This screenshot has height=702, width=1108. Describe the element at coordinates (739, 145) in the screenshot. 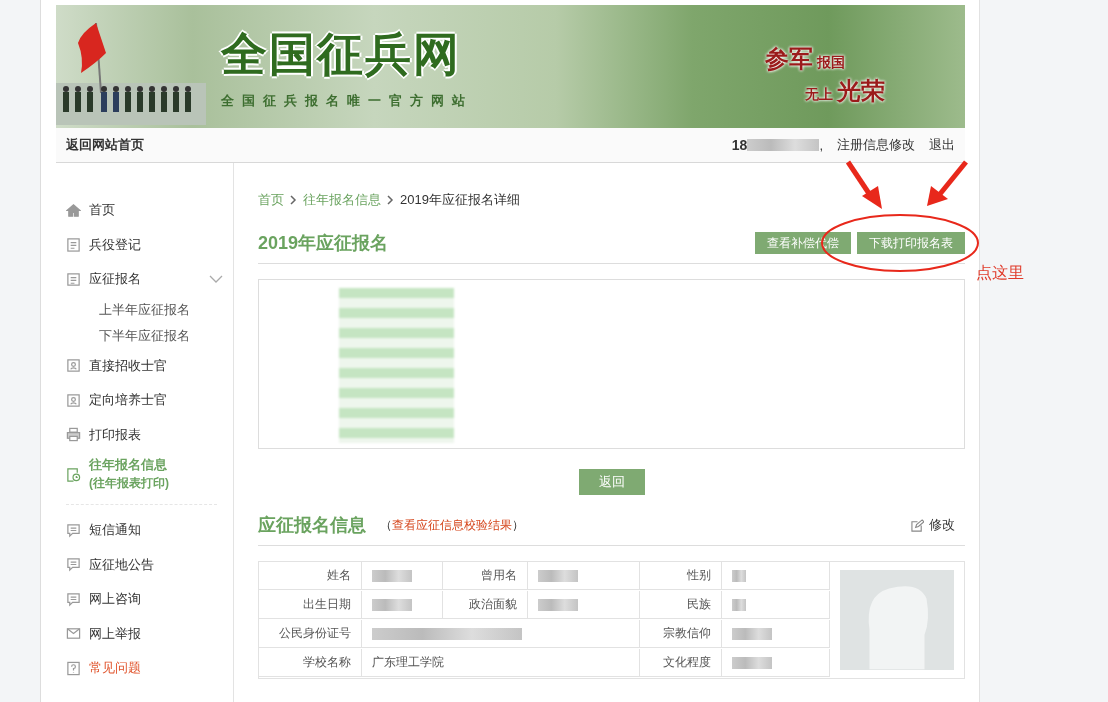

I see `username-prefix: 18` at that location.